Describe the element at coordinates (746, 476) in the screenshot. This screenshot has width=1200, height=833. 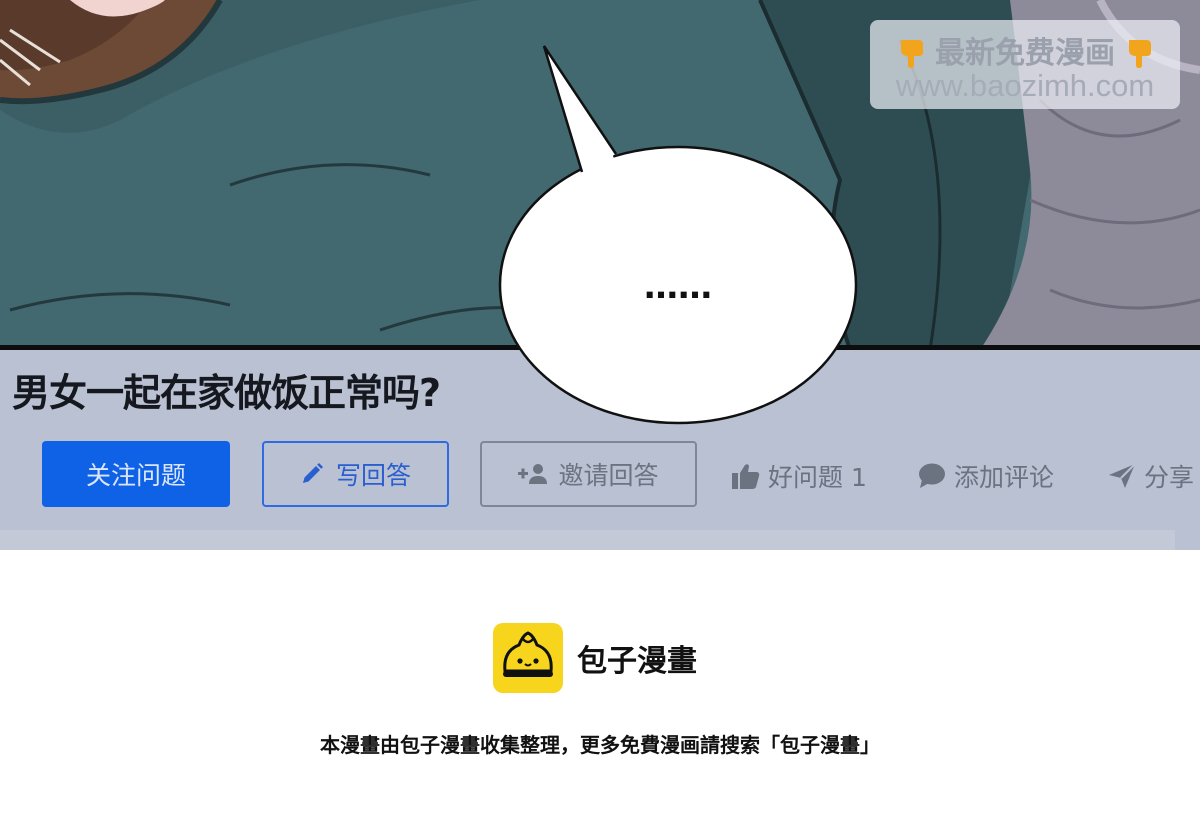
I see `thumbs-up-icon` at that location.